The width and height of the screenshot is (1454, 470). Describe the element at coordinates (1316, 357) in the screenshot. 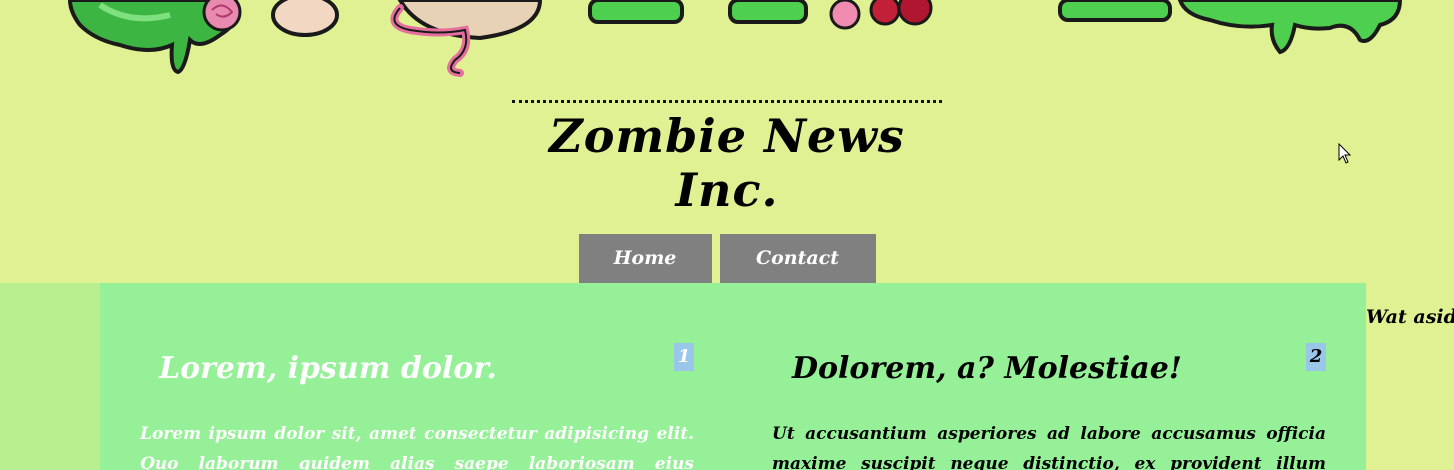

I see `article-number-badge: 2` at that location.